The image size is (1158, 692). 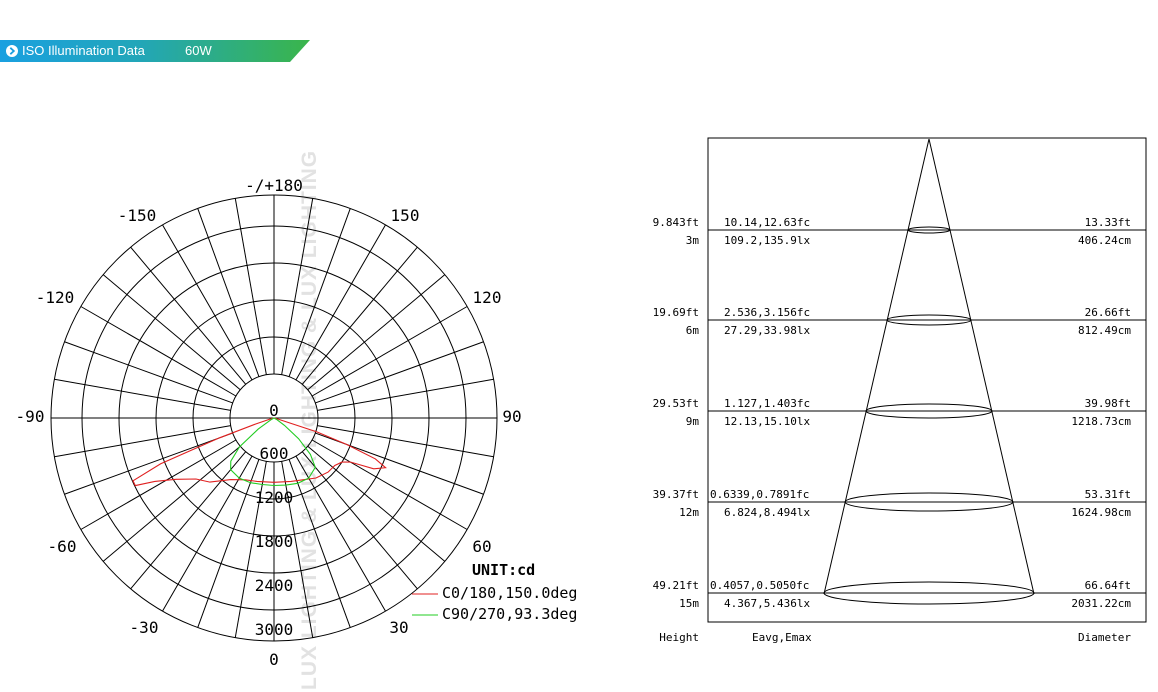 What do you see at coordinates (693, 330) in the screenshot?
I see `row-height-m: 6m` at bounding box center [693, 330].